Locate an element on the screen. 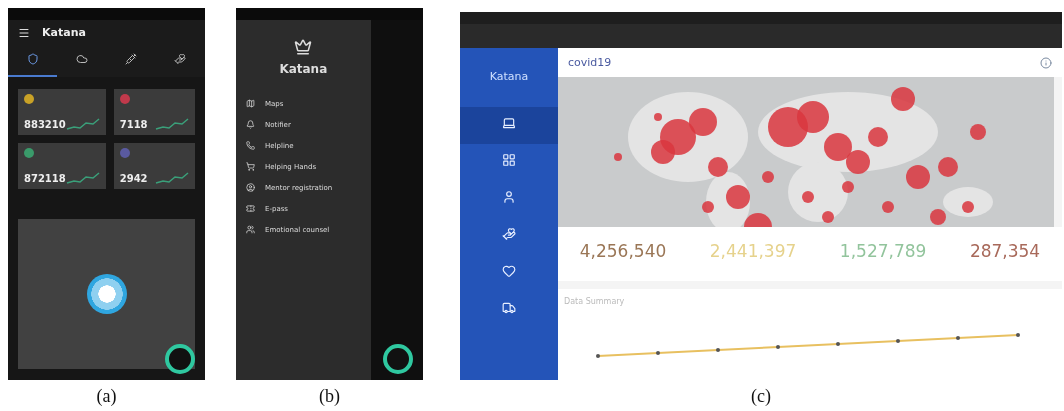 The width and height of the screenshot is (1064, 411). map-icon is located at coordinates (250, 103).